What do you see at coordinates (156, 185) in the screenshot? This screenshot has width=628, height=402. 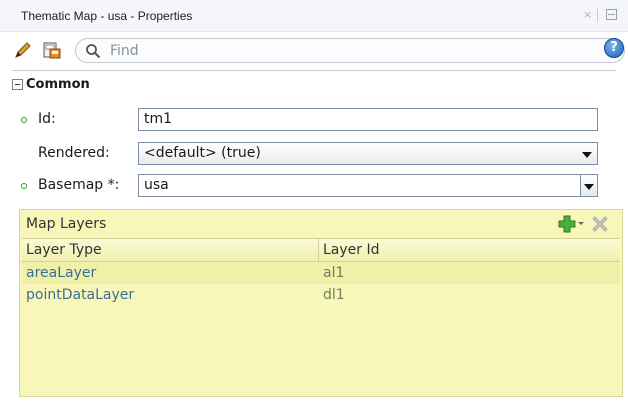 I see `basemap-value: usa` at bounding box center [156, 185].